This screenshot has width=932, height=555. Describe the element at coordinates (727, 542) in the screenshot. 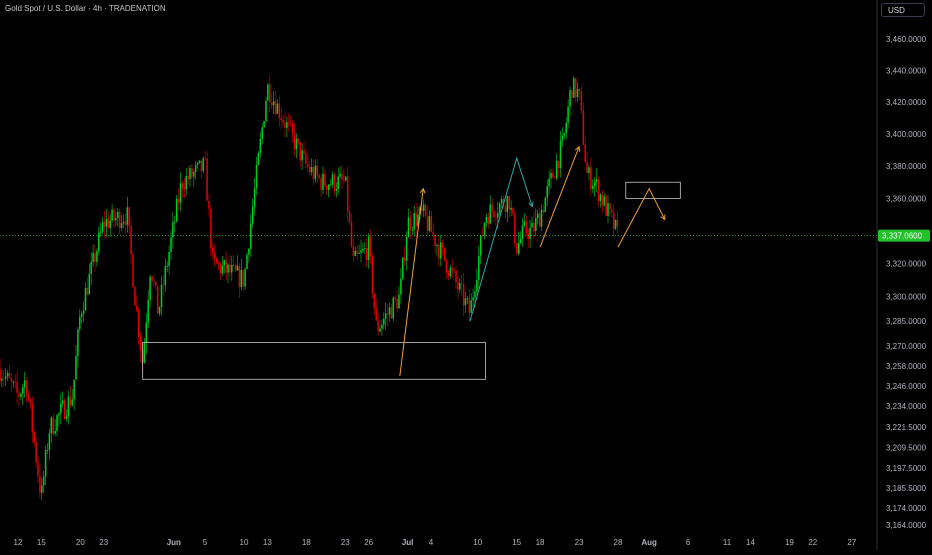

I see `time-tick-label: 11` at that location.